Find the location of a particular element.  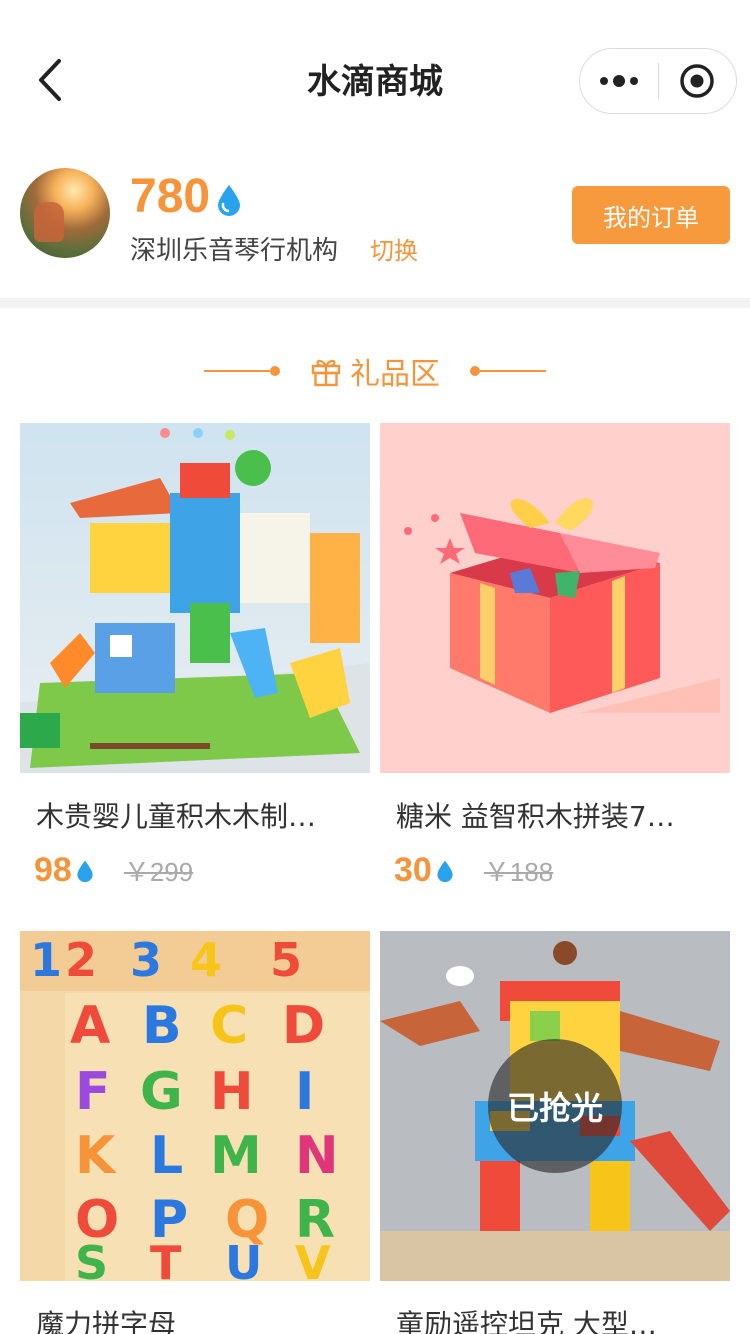

section-label: 礼品区 is located at coordinates (375, 371).